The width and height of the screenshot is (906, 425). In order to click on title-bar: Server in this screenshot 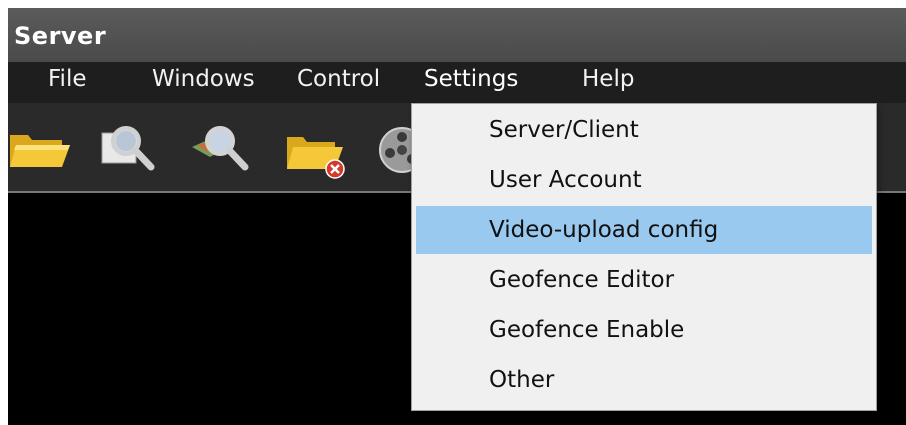, I will do `click(457, 35)`.